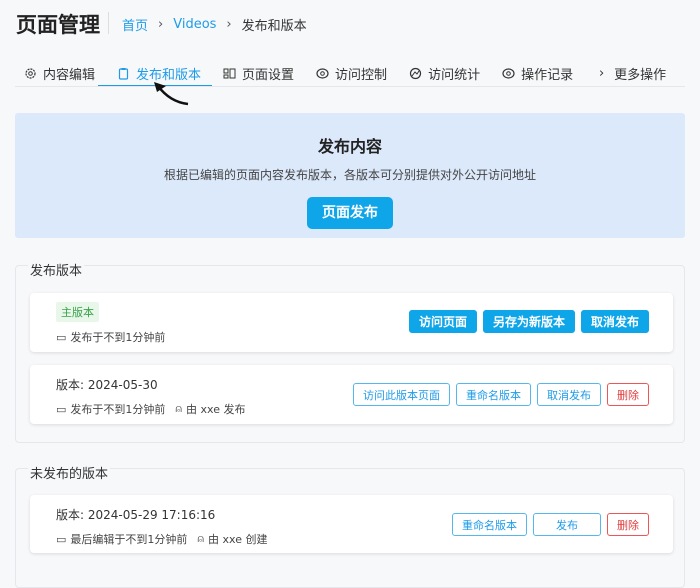 Image resolution: width=700 pixels, height=588 pixels. I want to click on gear-icon, so click(30, 73).